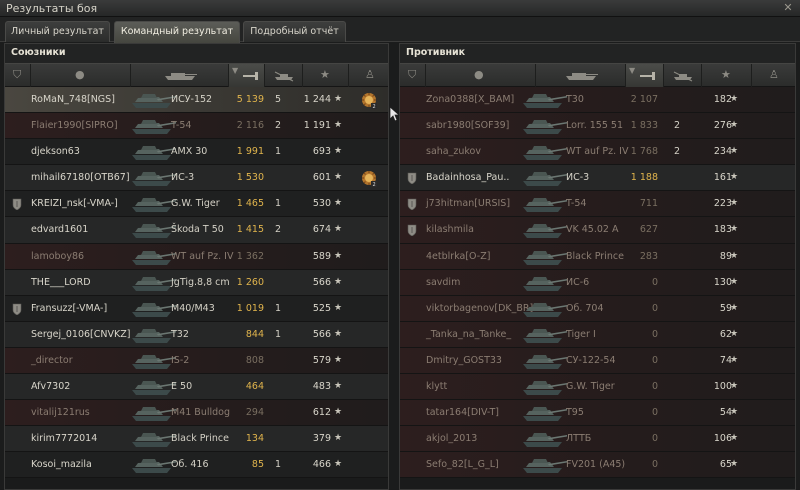 The image size is (800, 490). I want to click on player-name: Badainhosa_Pau.., so click(467, 177).